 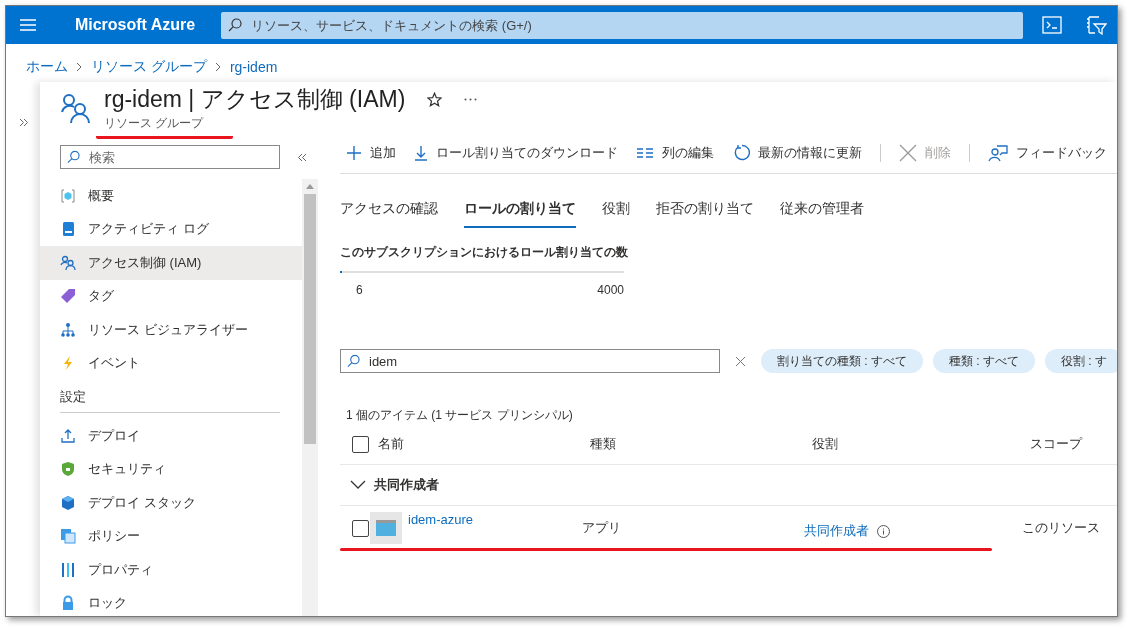 I want to click on filter-pill: 種類 : すべて, so click(x=984, y=361).